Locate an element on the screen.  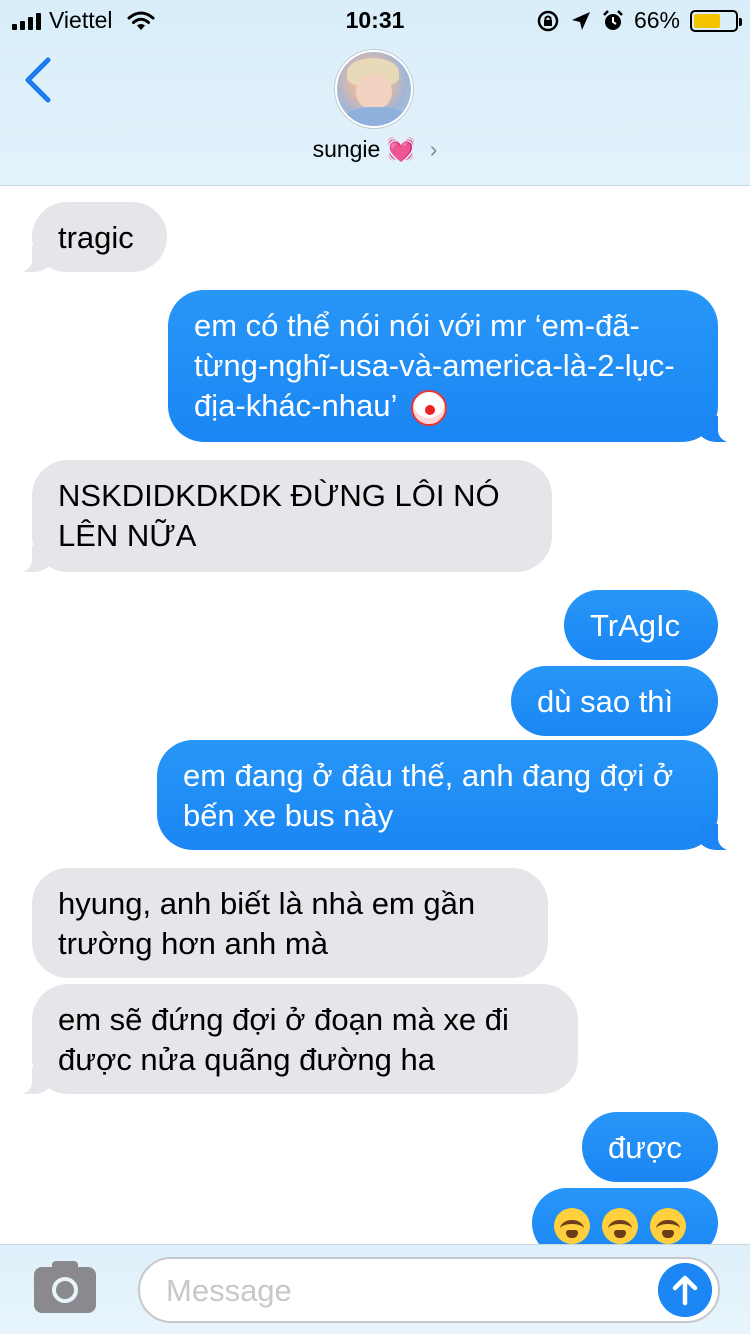
clown-face-emoji-icon is located at coordinates (428, 407).